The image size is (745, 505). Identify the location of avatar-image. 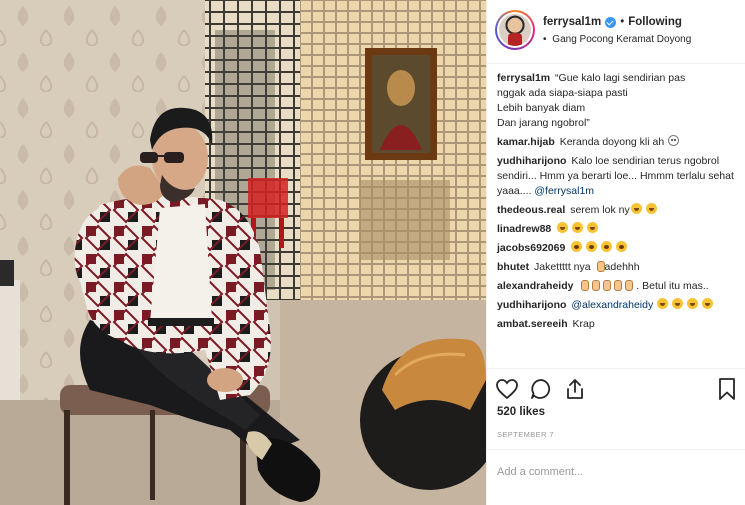
(515, 30).